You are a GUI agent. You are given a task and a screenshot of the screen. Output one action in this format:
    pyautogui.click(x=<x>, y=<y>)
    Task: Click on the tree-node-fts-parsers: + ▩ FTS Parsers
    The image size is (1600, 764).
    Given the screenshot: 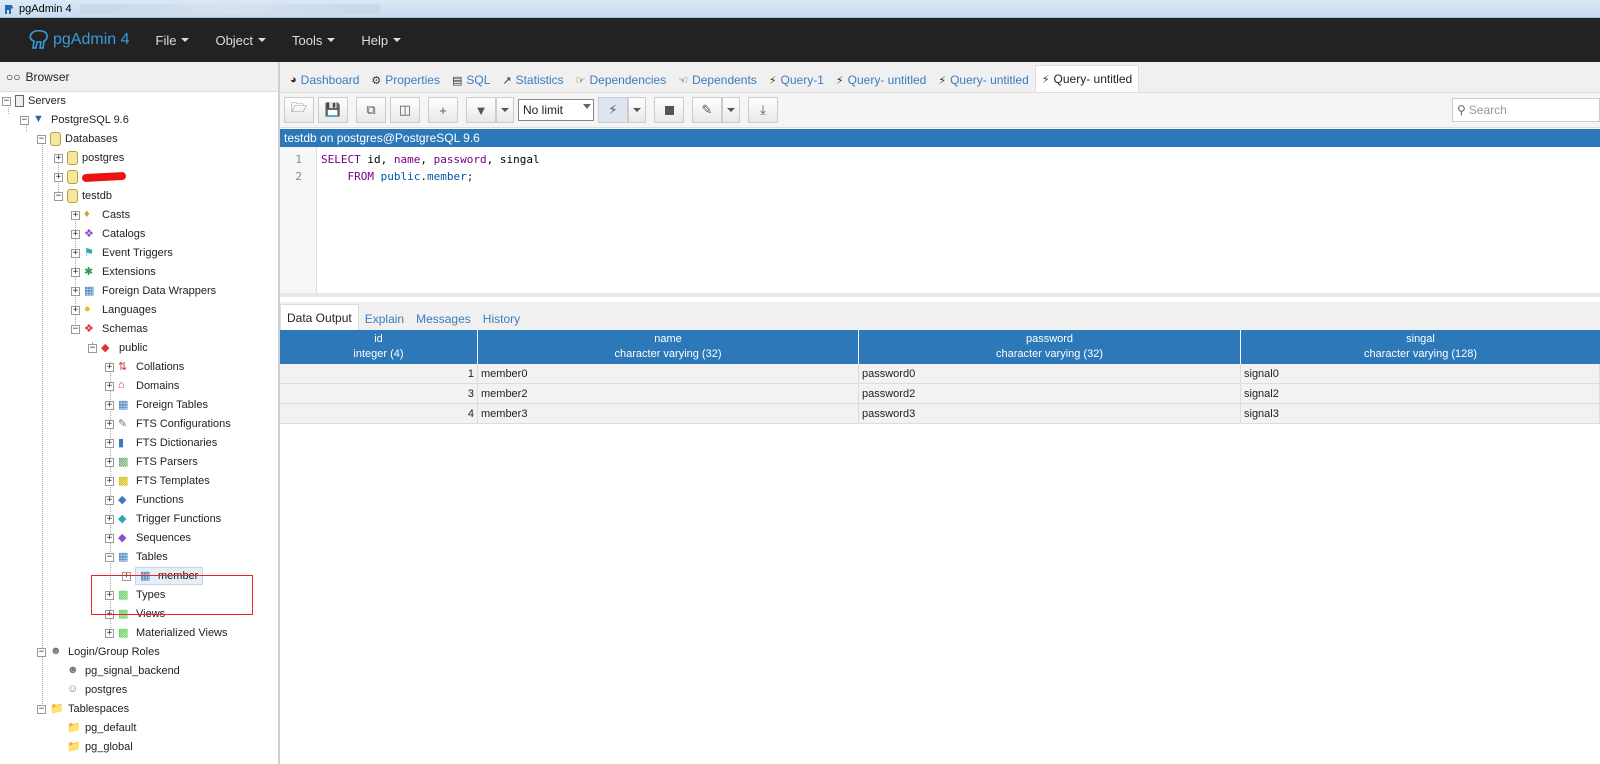 What is the action you would take?
    pyautogui.click(x=151, y=462)
    